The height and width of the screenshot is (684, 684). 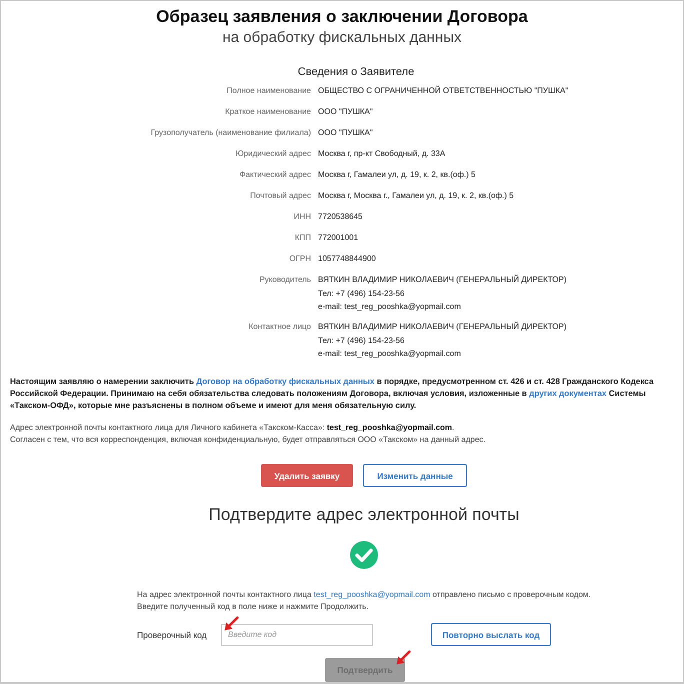 What do you see at coordinates (364, 601) in the screenshot?
I see `confirm-text: На адрес электронной почты контактного лица test_reg_pooshka@yopmail.com отправлено письмо с проверочным кодом. Введите полученный код в поле ниже и нажмите Продолжить.` at bounding box center [364, 601].